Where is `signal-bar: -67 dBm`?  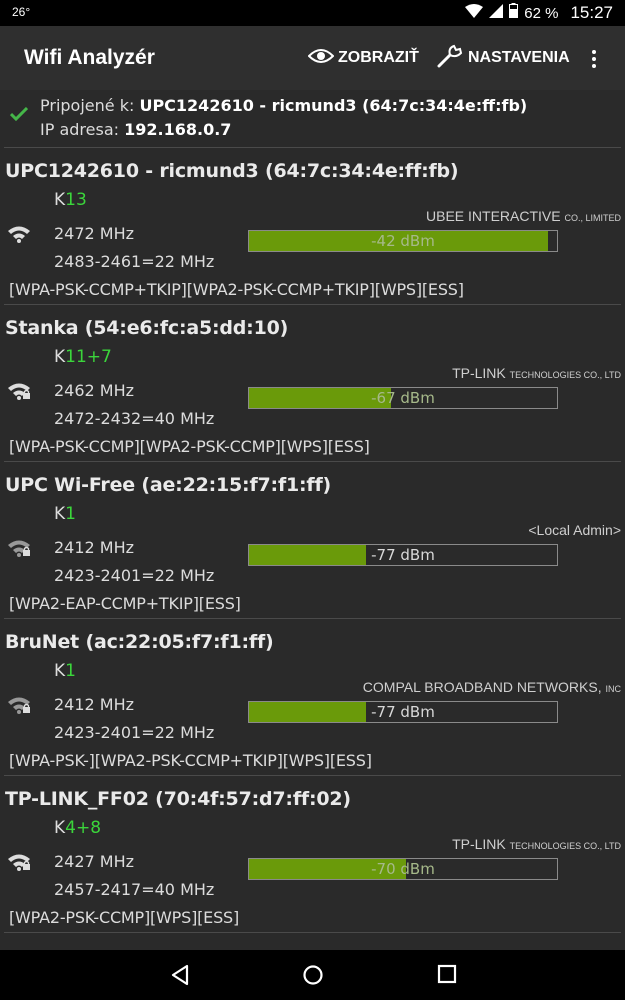 signal-bar: -67 dBm is located at coordinates (403, 398).